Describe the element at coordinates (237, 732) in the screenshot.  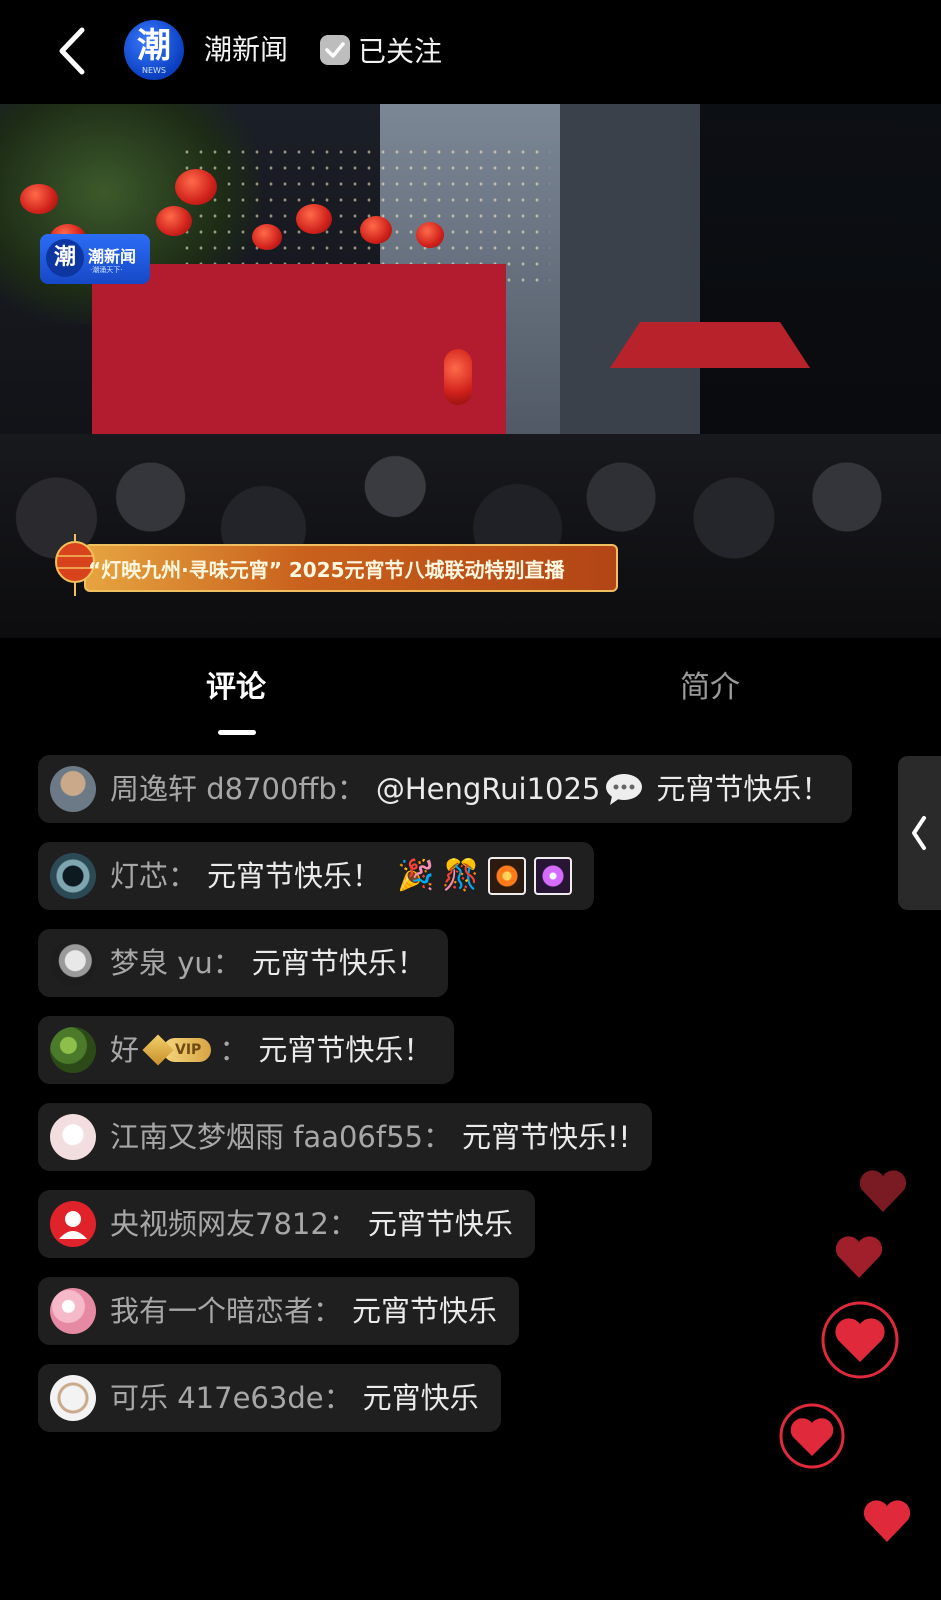
I see `active-tab-indicator` at that location.